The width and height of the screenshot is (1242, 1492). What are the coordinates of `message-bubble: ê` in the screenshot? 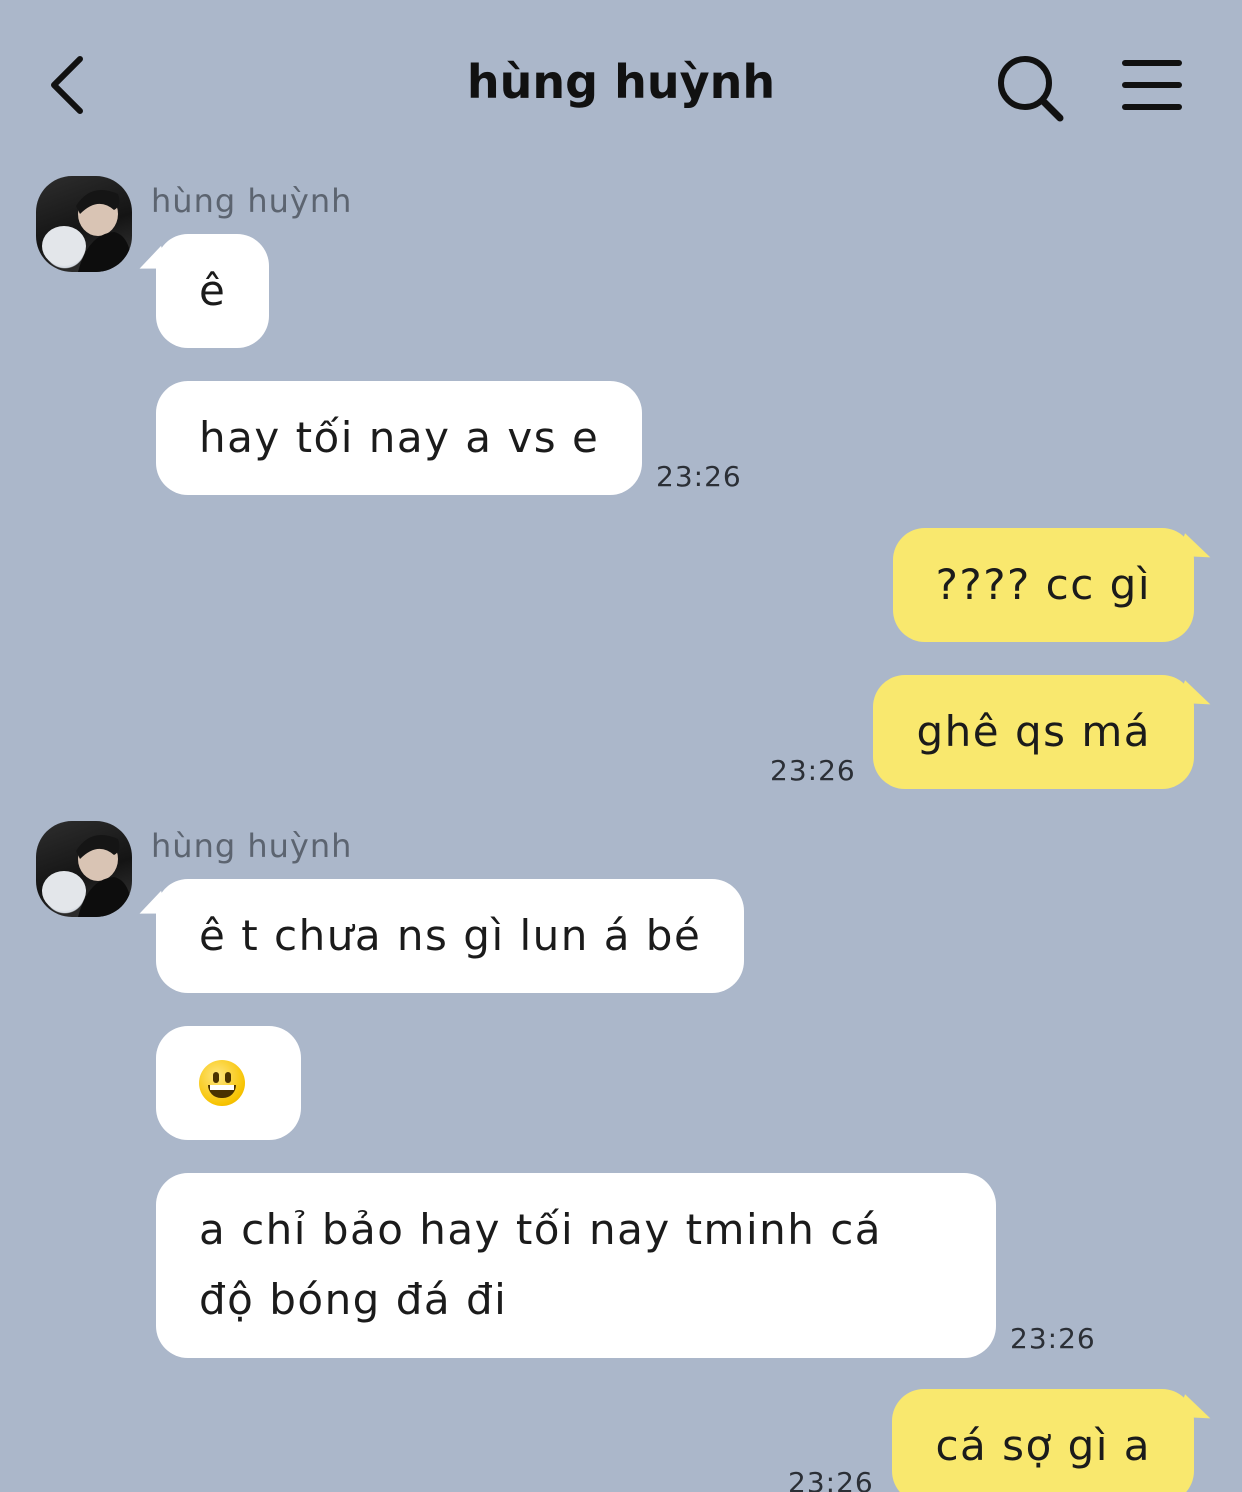 It's located at (213, 291).